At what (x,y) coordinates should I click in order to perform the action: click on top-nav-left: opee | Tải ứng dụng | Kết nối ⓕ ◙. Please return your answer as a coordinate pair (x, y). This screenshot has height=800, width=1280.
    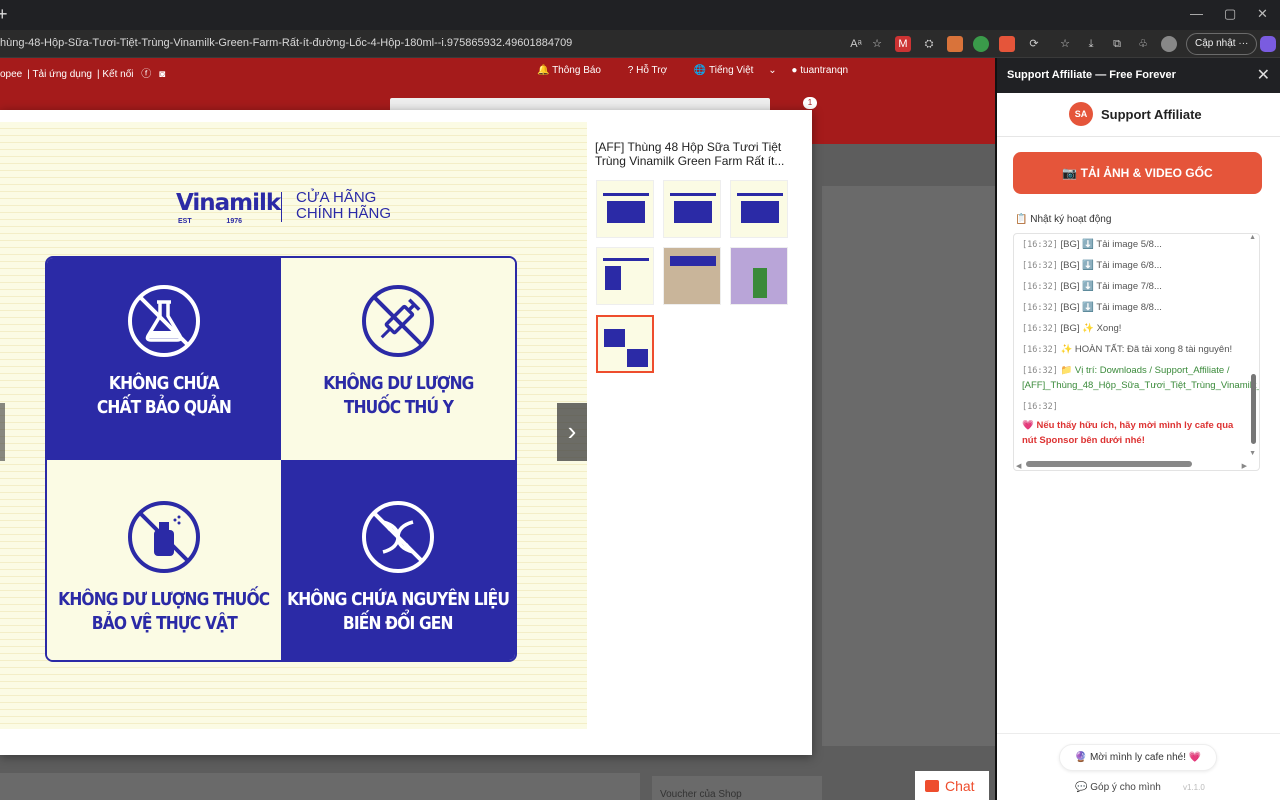
    Looking at the image, I should click on (83, 74).